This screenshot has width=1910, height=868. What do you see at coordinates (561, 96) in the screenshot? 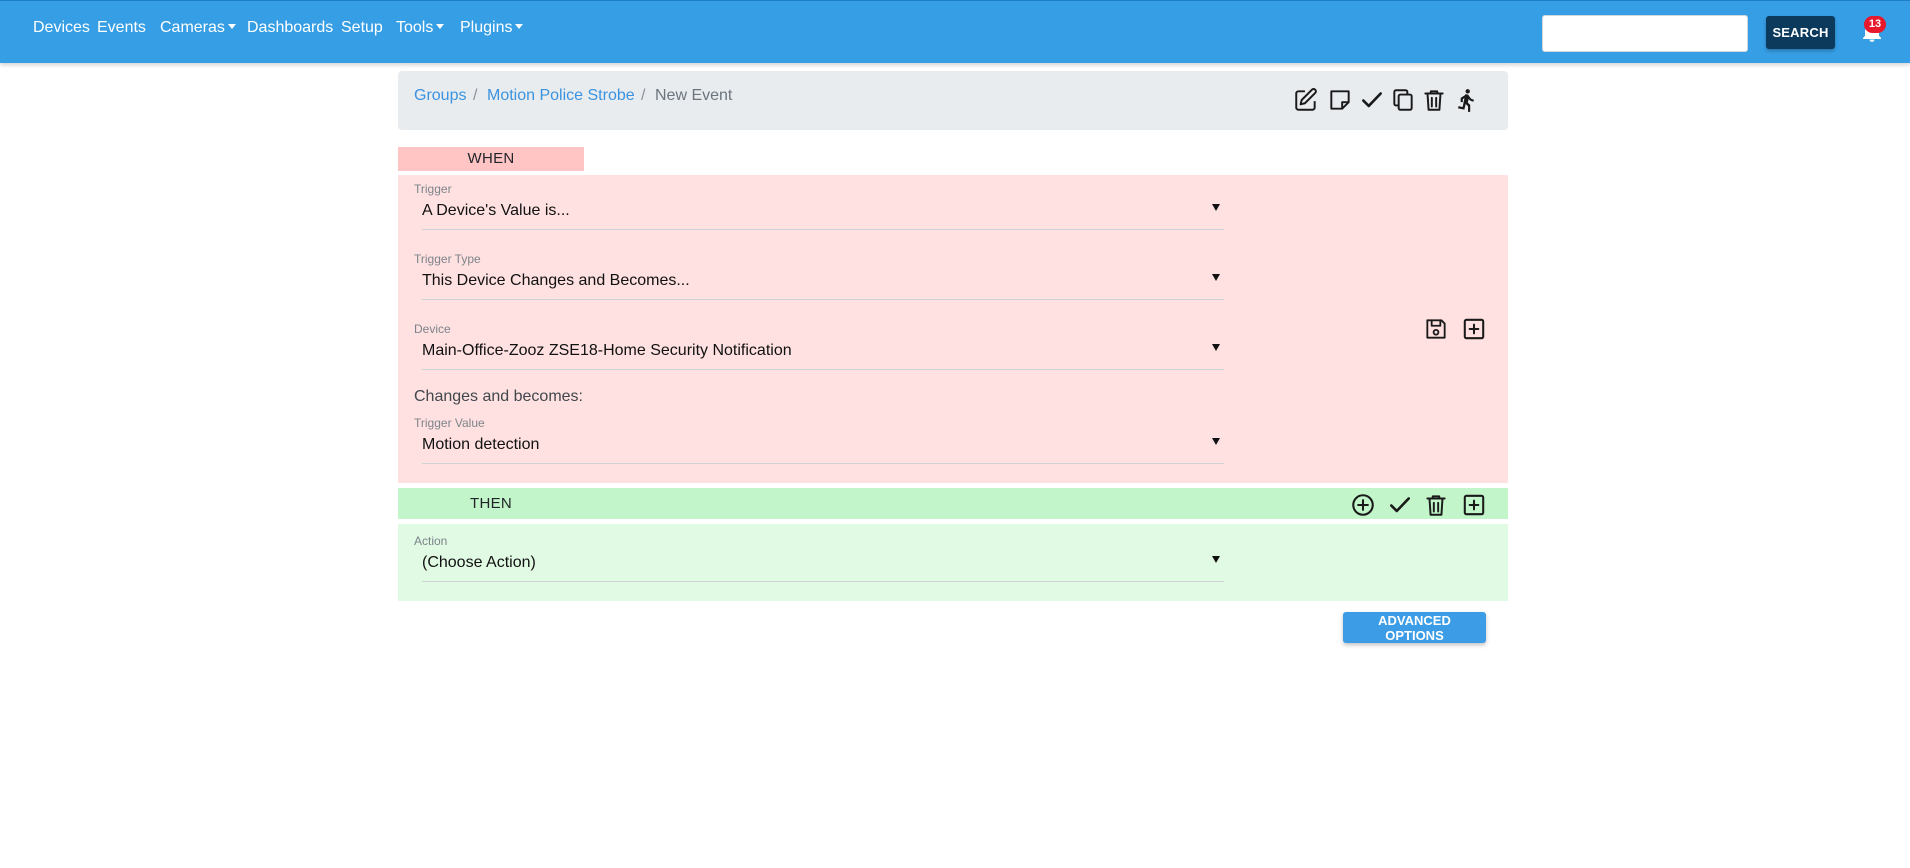
I see `breadcrumb-group-name: Motion Police Strobe` at bounding box center [561, 96].